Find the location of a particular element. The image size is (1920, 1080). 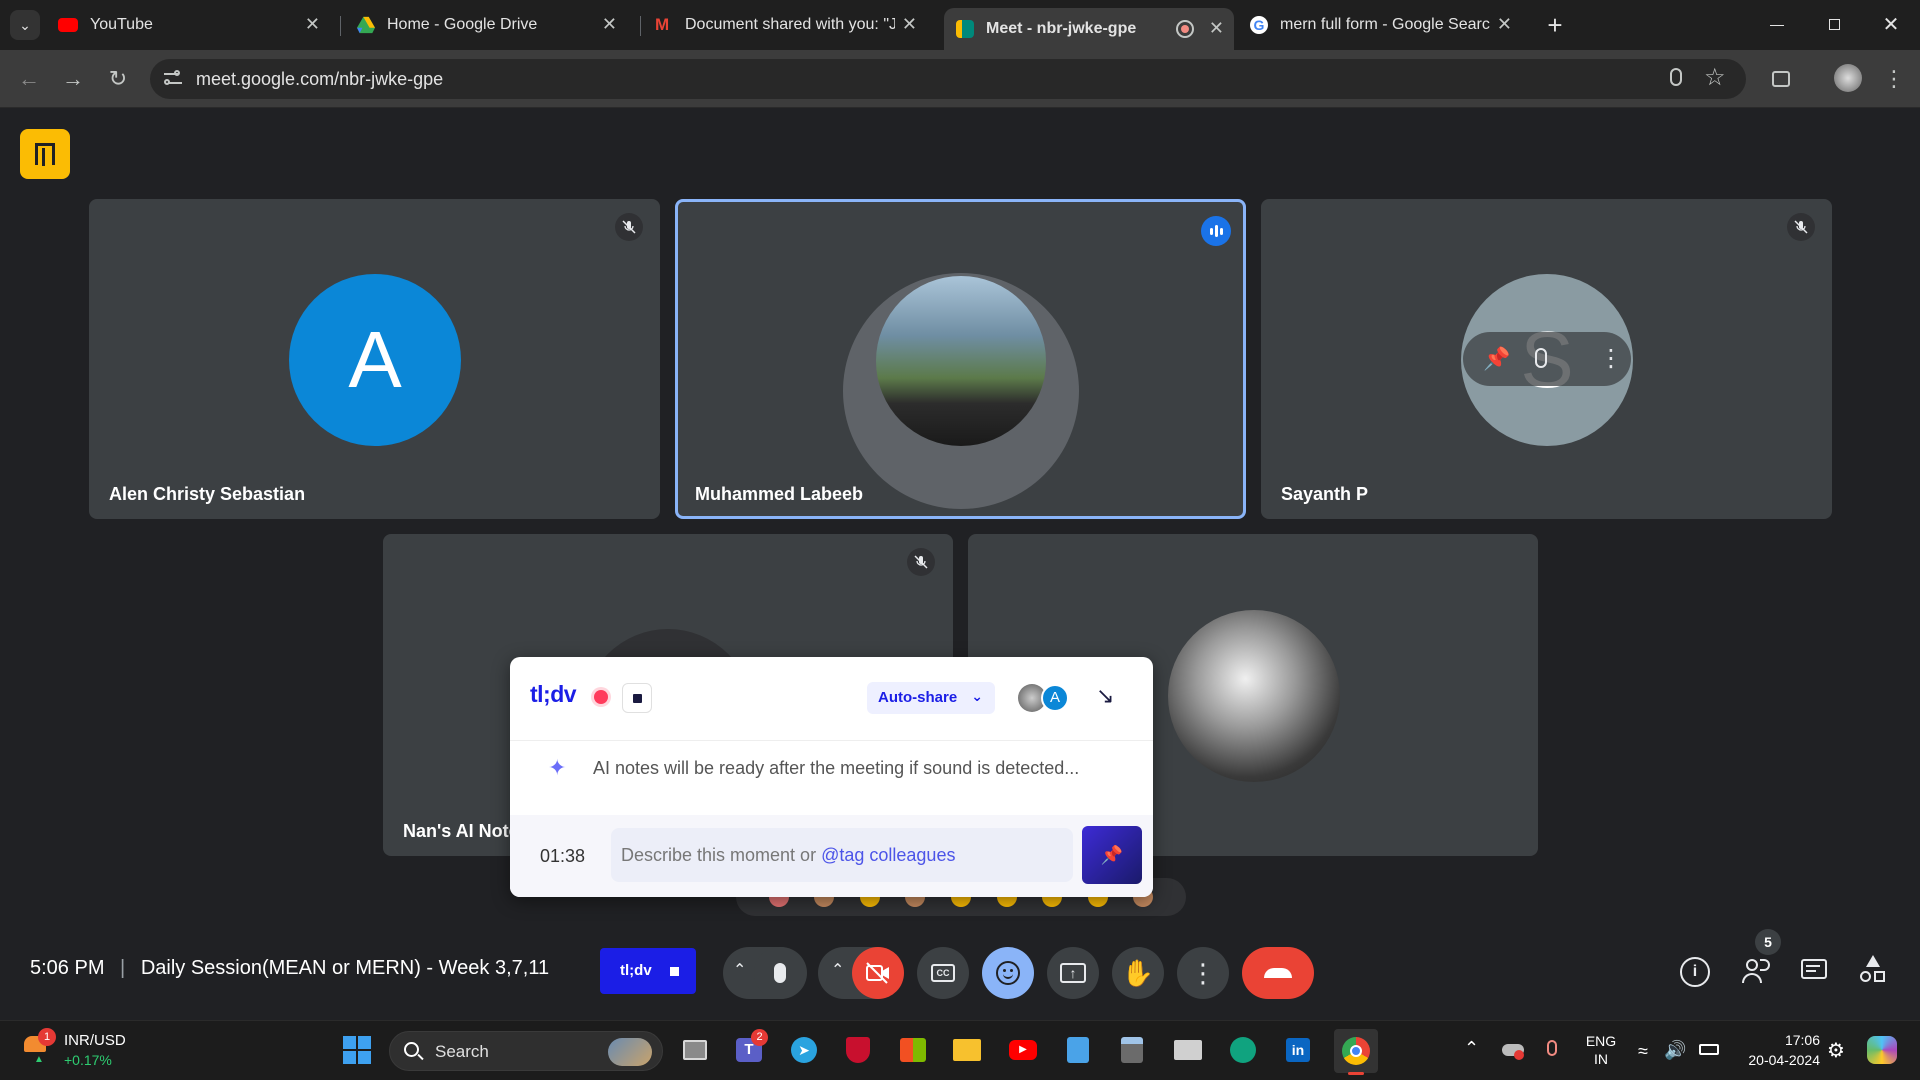

participant-tile: A Alen Christy Sebastian is located at coordinates (374, 359).